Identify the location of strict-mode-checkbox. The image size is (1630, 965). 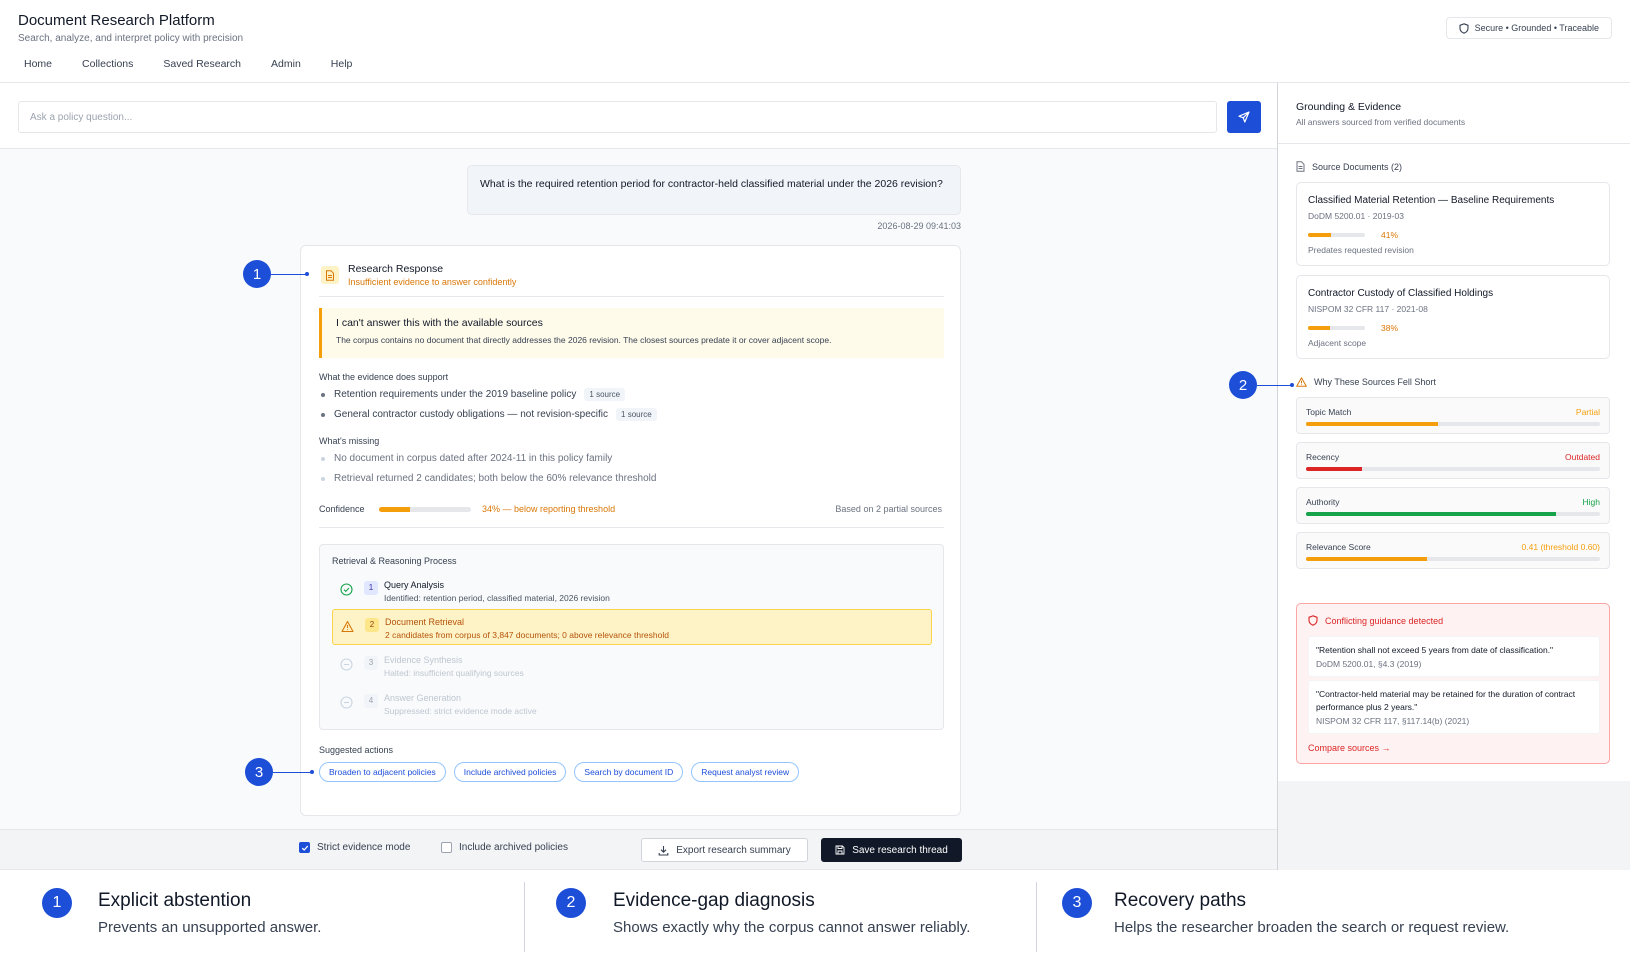
(304, 847).